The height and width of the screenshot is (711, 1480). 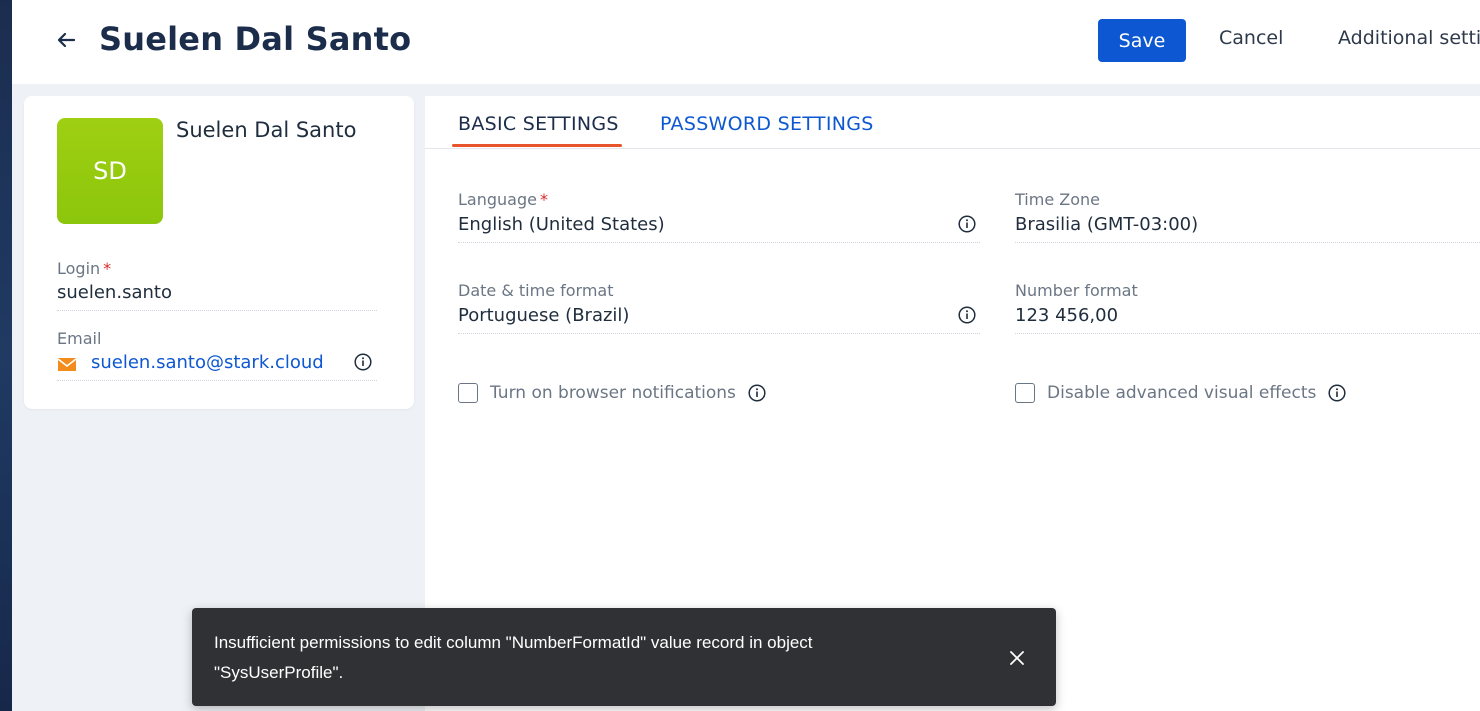 I want to click on avatar: SD, so click(x=110, y=171).